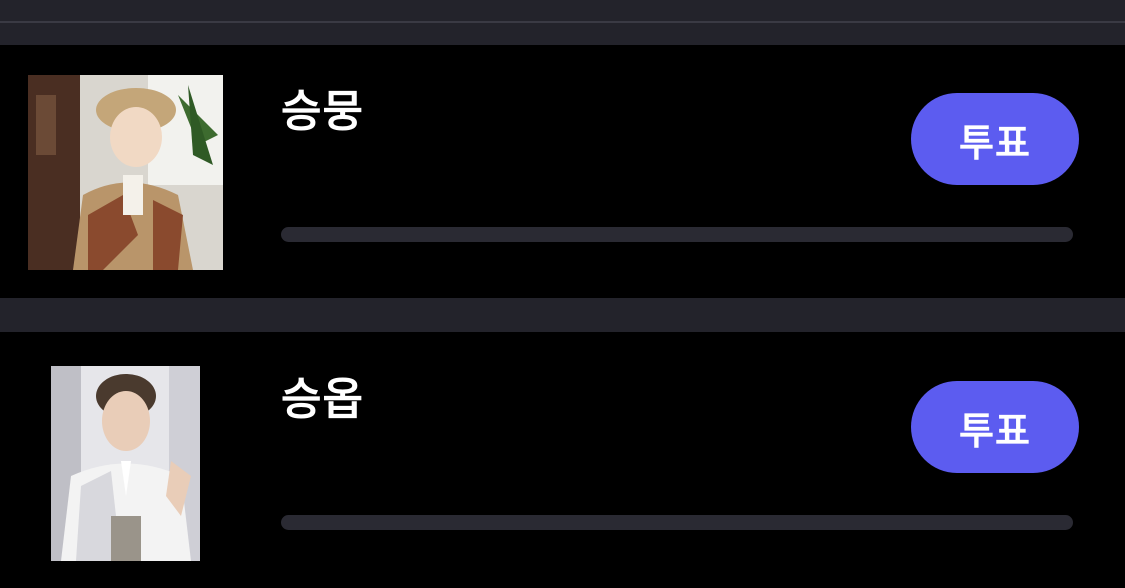 The image size is (1125, 588). Describe the element at coordinates (562, 10) in the screenshot. I see `top-bar` at that location.